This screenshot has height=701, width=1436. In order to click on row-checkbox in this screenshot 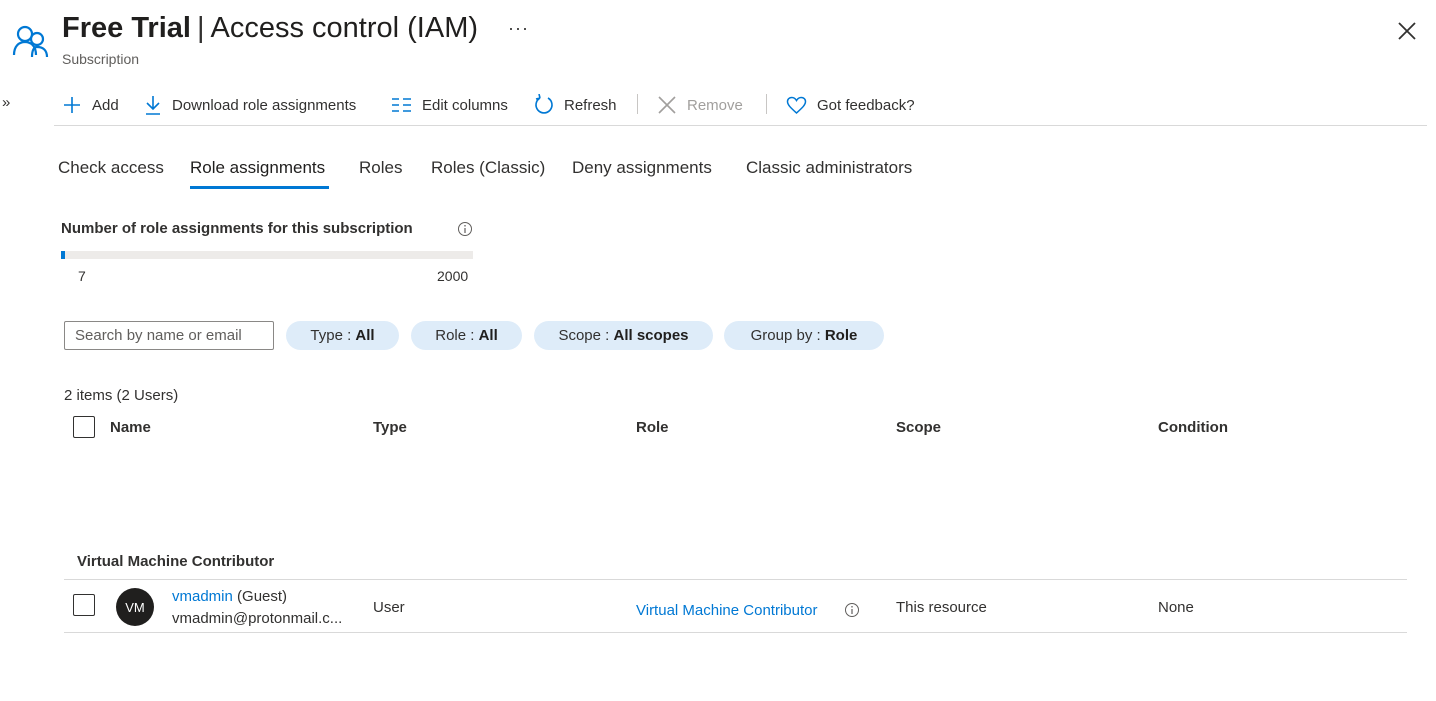, I will do `click(84, 605)`.